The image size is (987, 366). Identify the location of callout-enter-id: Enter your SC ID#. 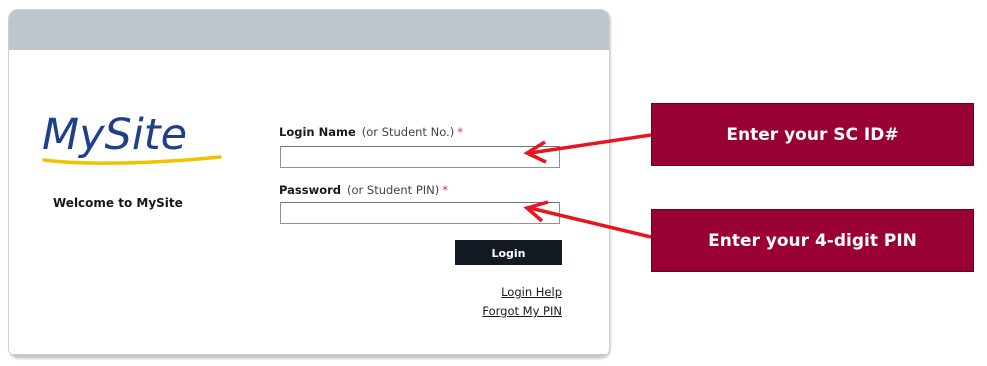
(812, 134).